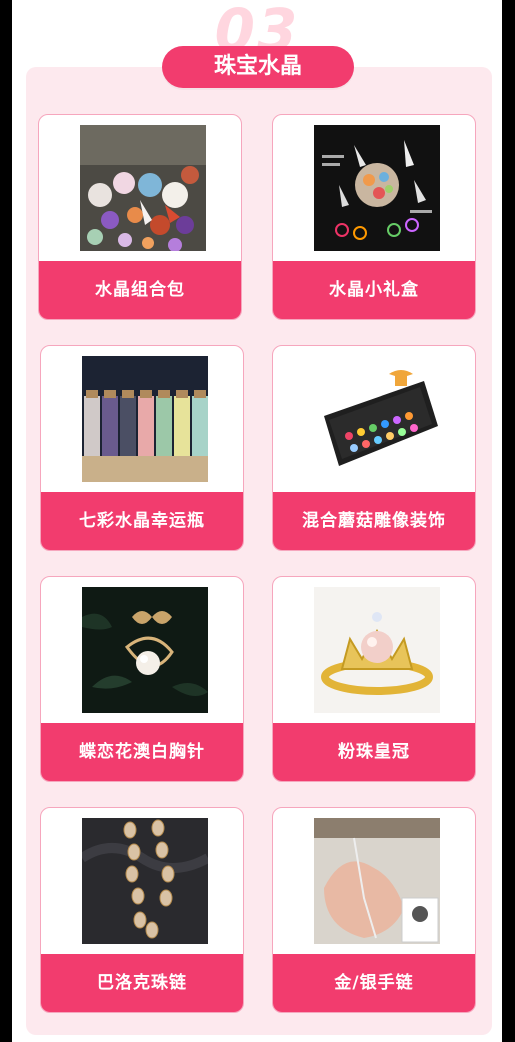  What do you see at coordinates (374, 752) in the screenshot?
I see `product-label: 粉珠皇冠` at bounding box center [374, 752].